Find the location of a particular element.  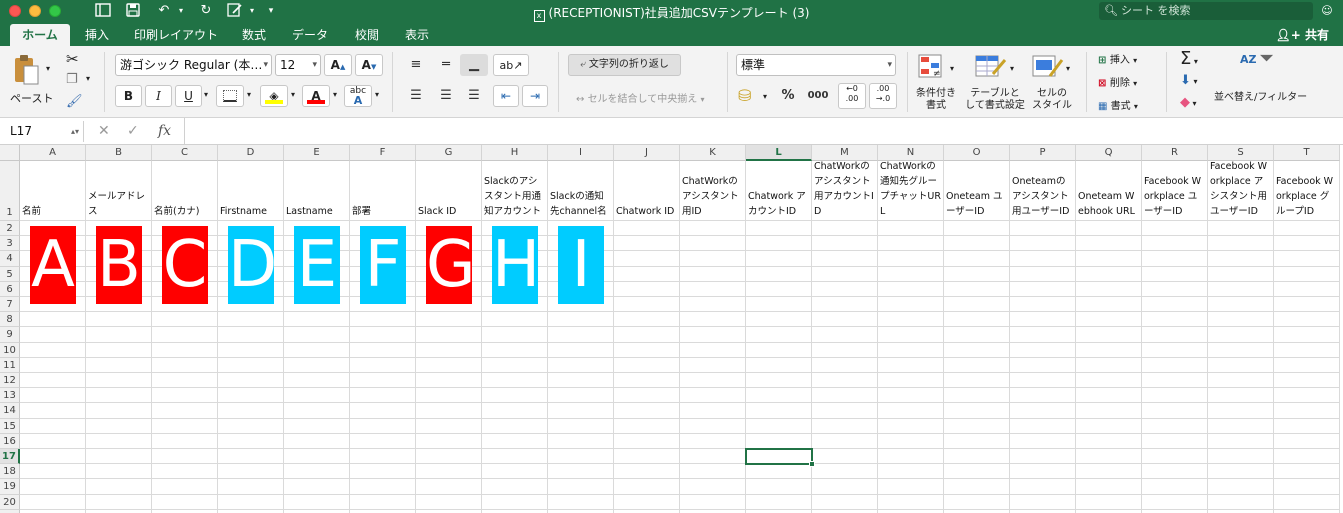

cell-t12 is located at coordinates (1307, 381).